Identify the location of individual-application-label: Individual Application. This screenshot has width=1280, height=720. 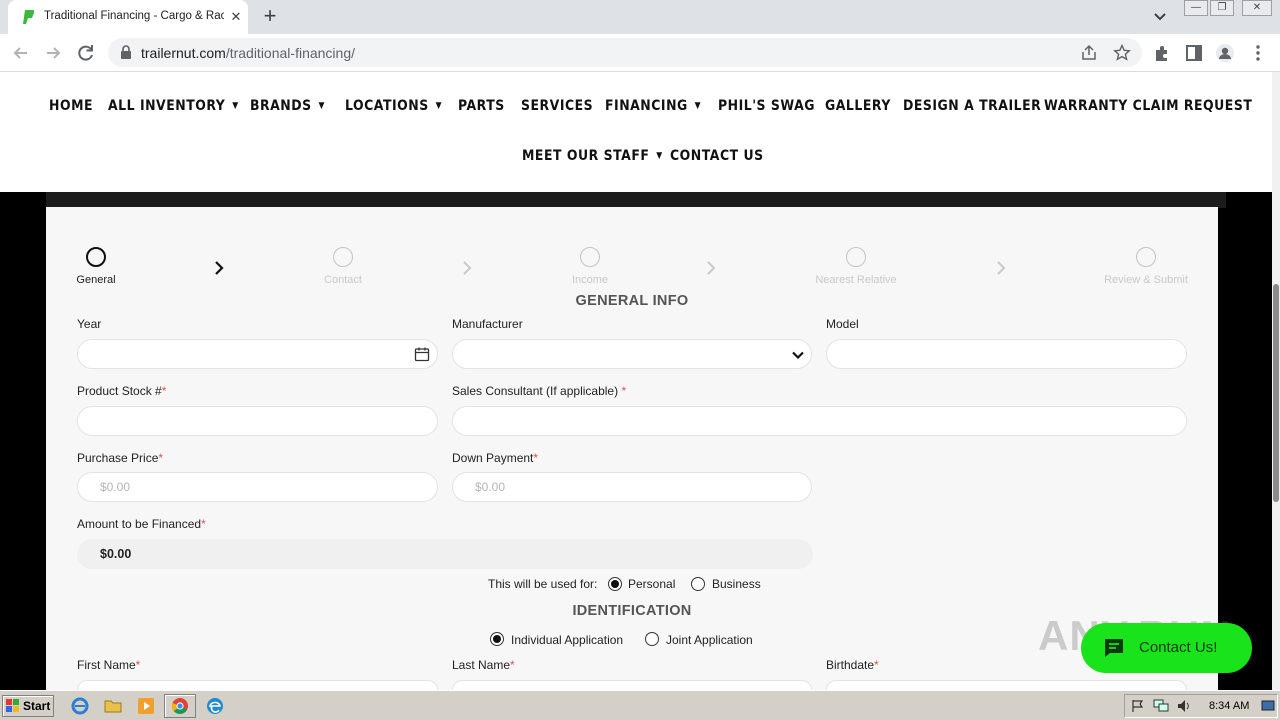
(567, 640).